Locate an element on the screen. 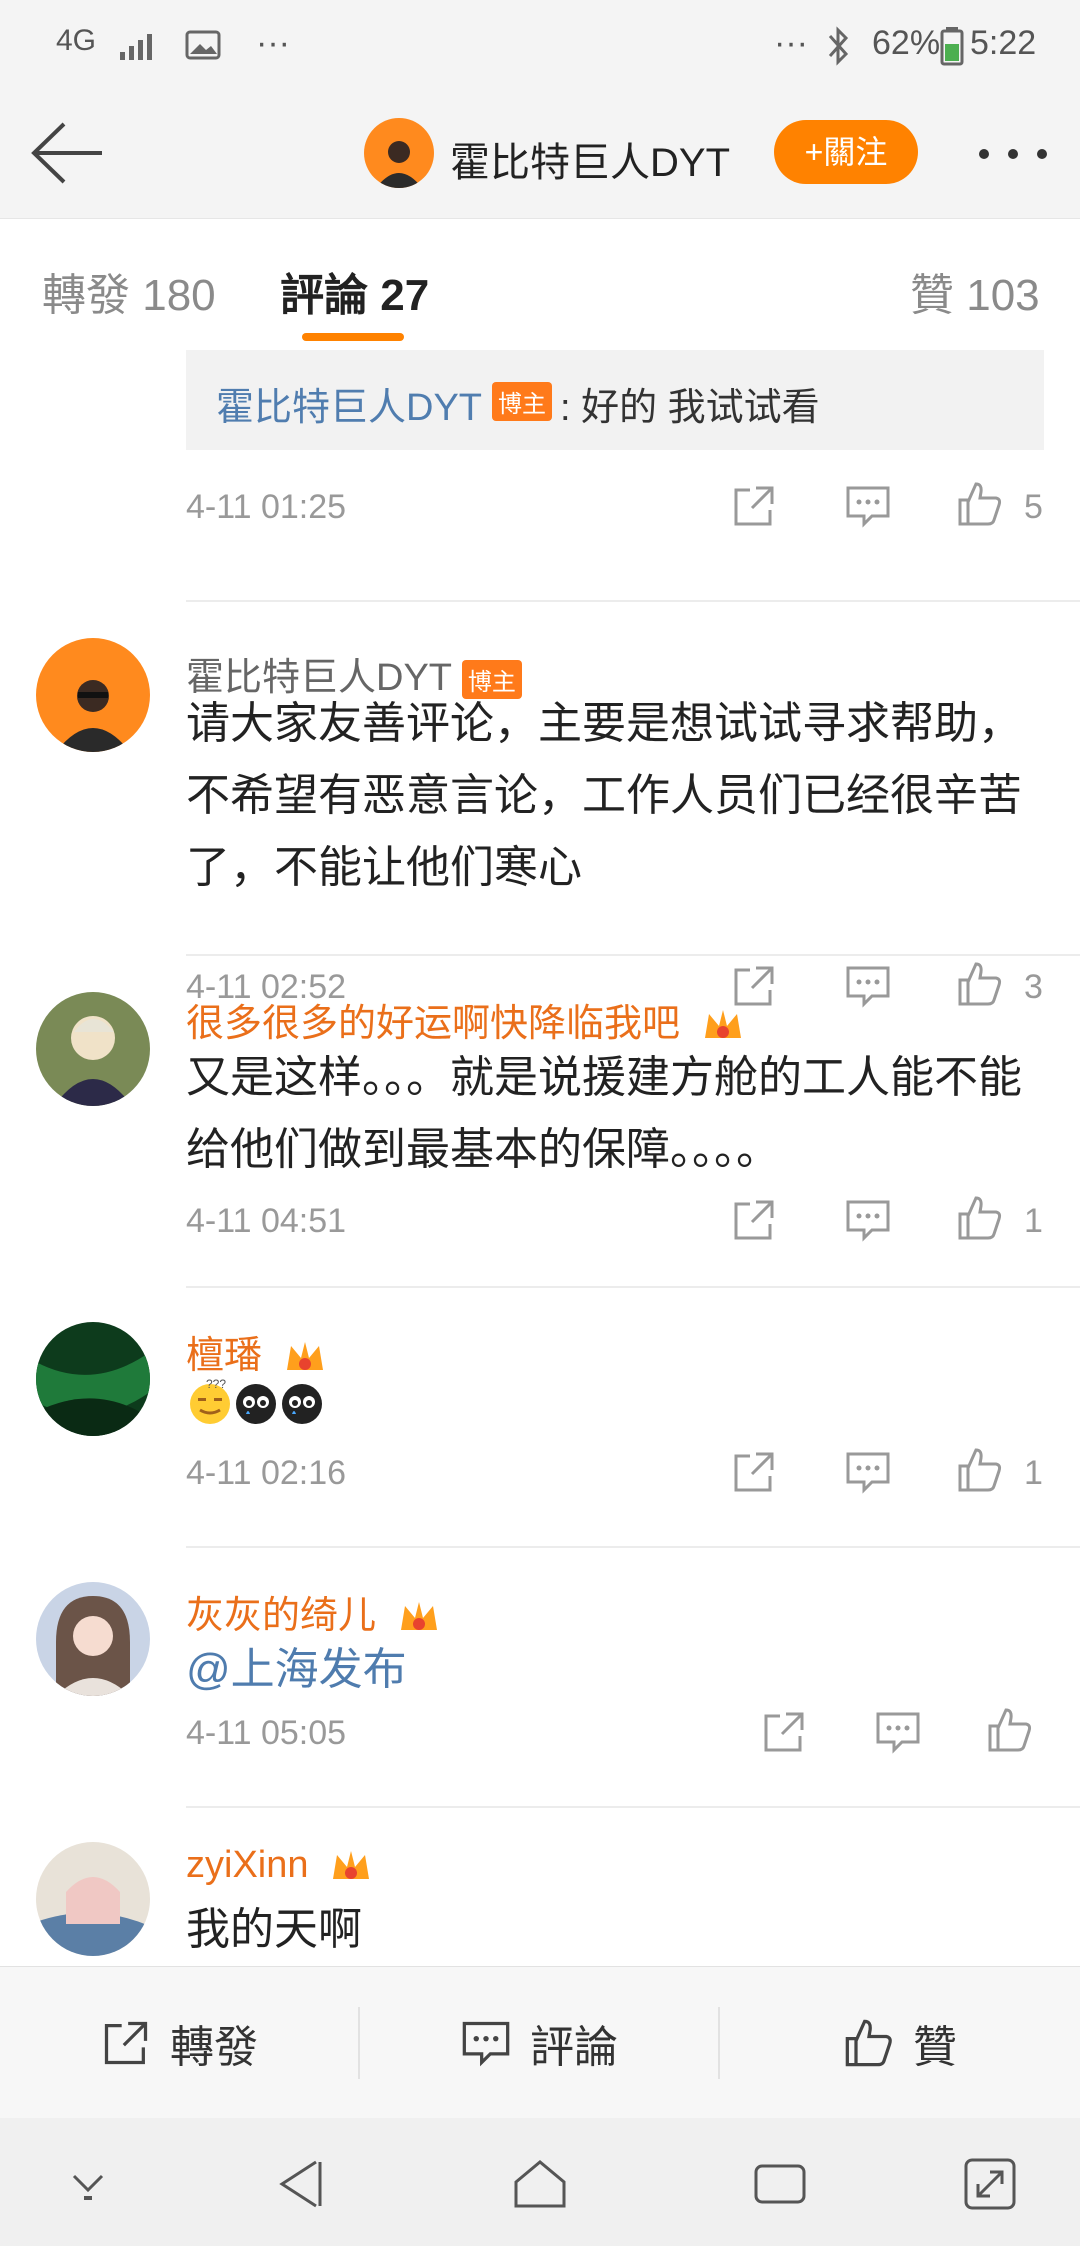  comment-time: 4-11 05:05 is located at coordinates (266, 1733).